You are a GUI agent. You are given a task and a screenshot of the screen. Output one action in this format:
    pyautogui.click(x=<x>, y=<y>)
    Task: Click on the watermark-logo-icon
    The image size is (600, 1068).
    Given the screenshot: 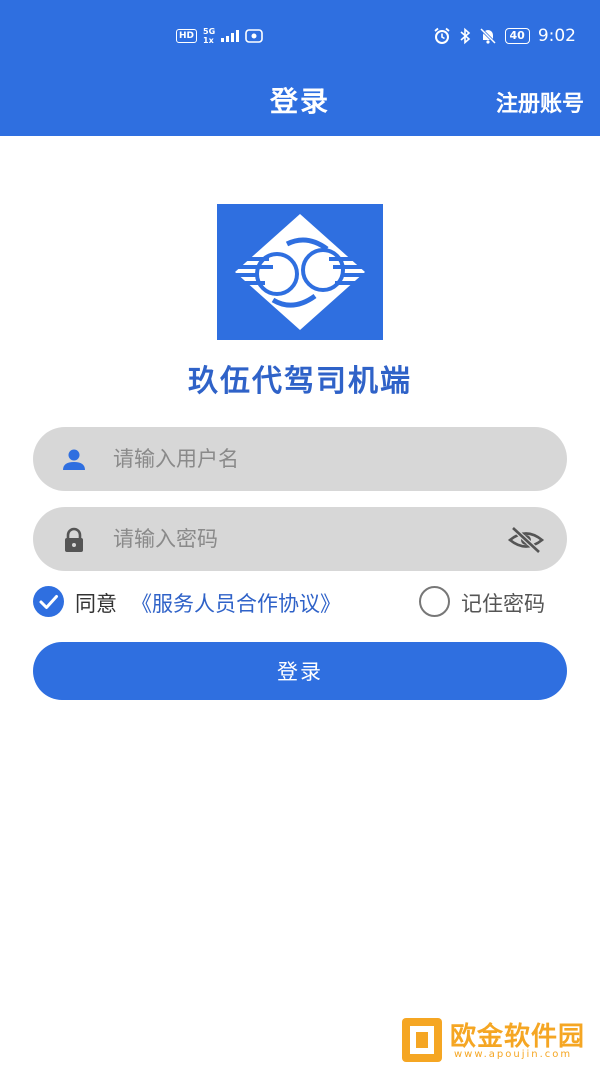 What is the action you would take?
    pyautogui.click(x=422, y=1040)
    